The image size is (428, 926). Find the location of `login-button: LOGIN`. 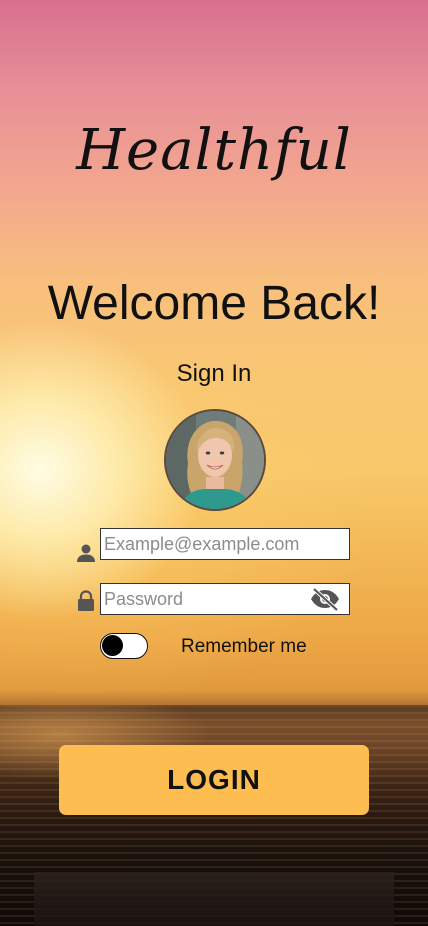

login-button: LOGIN is located at coordinates (214, 780).